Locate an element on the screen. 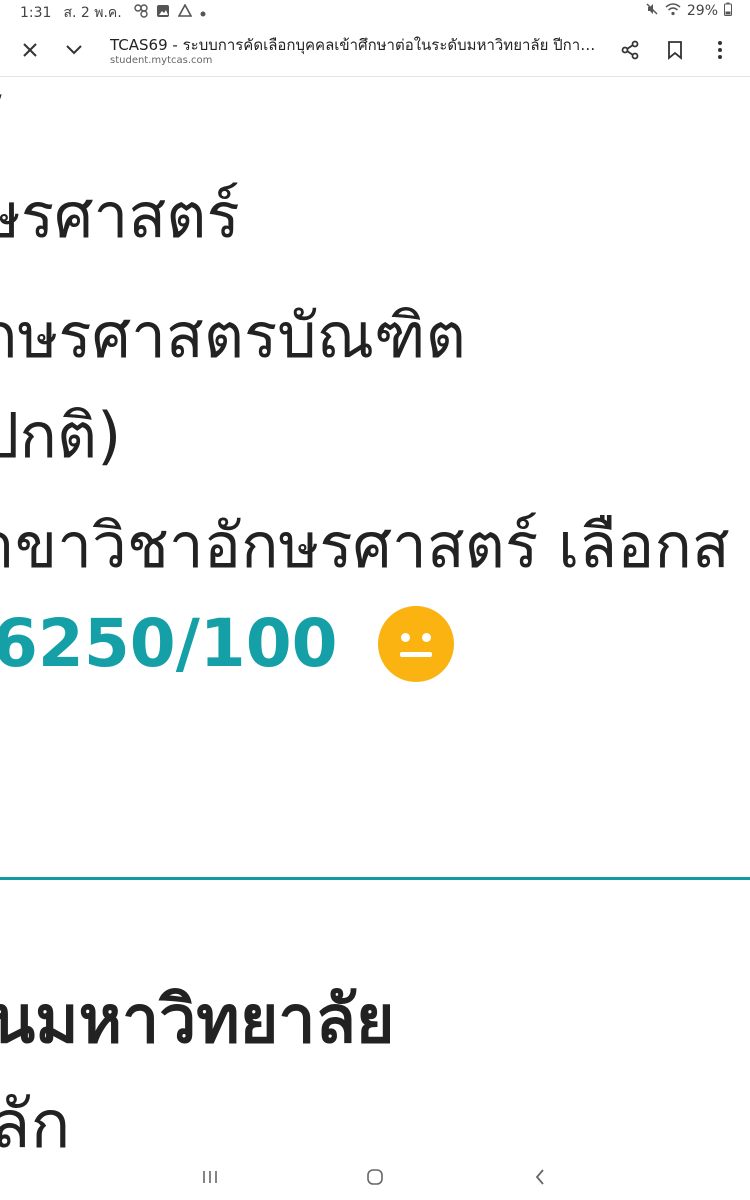 The width and height of the screenshot is (750, 1200). content-line: ษรศาสตร์ is located at coordinates (120, 215).